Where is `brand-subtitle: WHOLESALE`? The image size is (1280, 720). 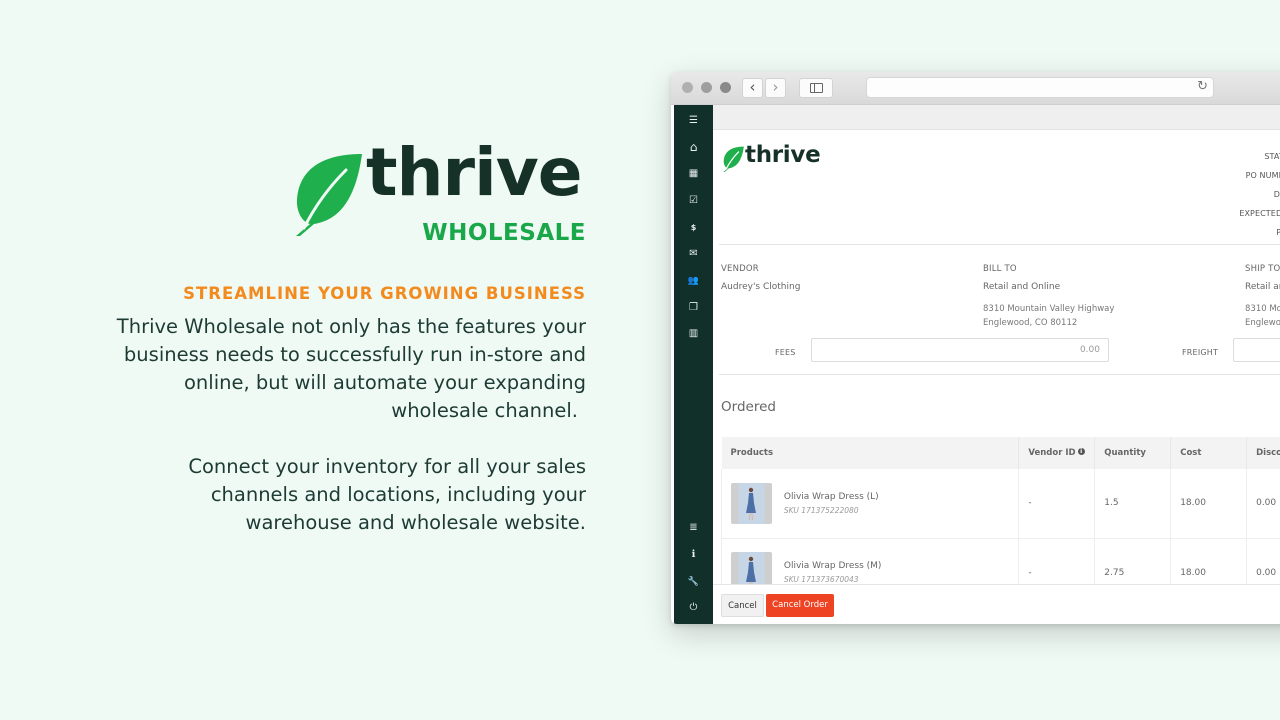
brand-subtitle: WHOLESALE is located at coordinates (504, 233).